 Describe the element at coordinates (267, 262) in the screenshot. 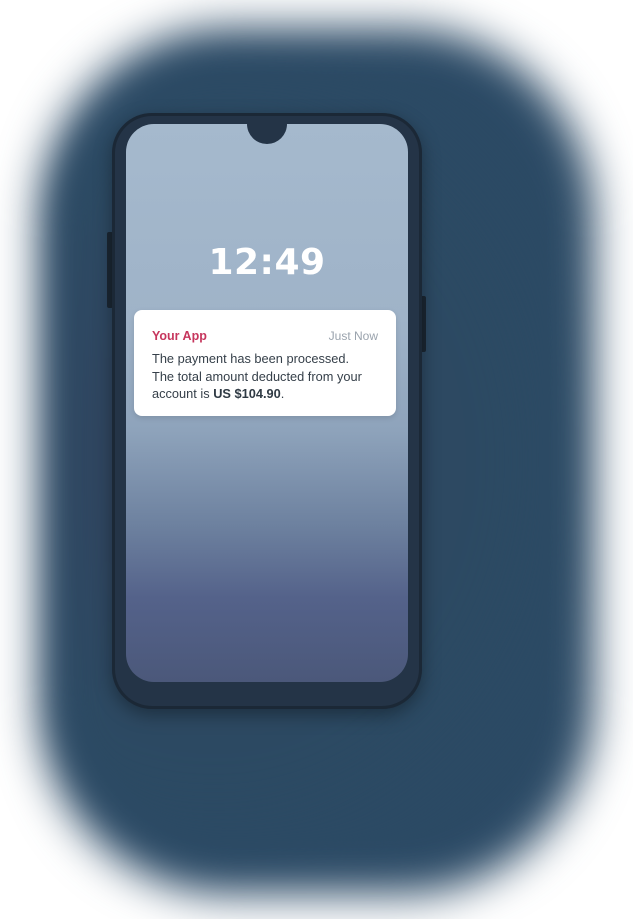

I see `lock-screen-clock: 12:49` at that location.